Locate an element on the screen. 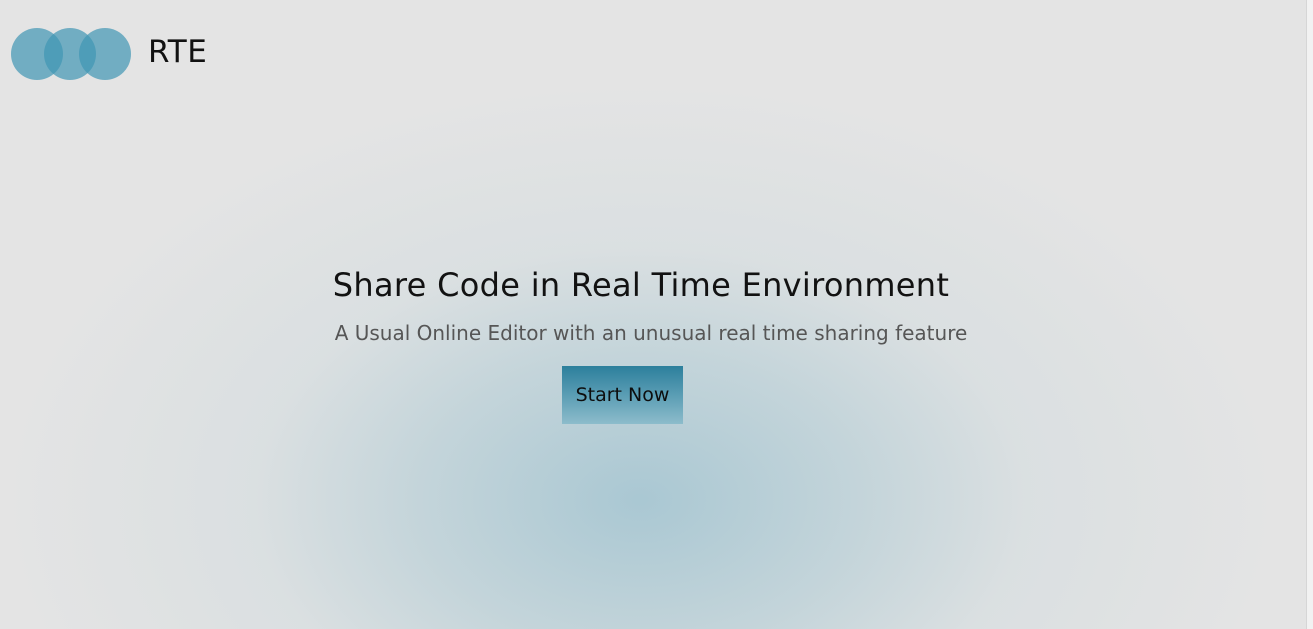 Image resolution: width=1313 pixels, height=629 pixels. rte-logo-icon is located at coordinates (71, 55).